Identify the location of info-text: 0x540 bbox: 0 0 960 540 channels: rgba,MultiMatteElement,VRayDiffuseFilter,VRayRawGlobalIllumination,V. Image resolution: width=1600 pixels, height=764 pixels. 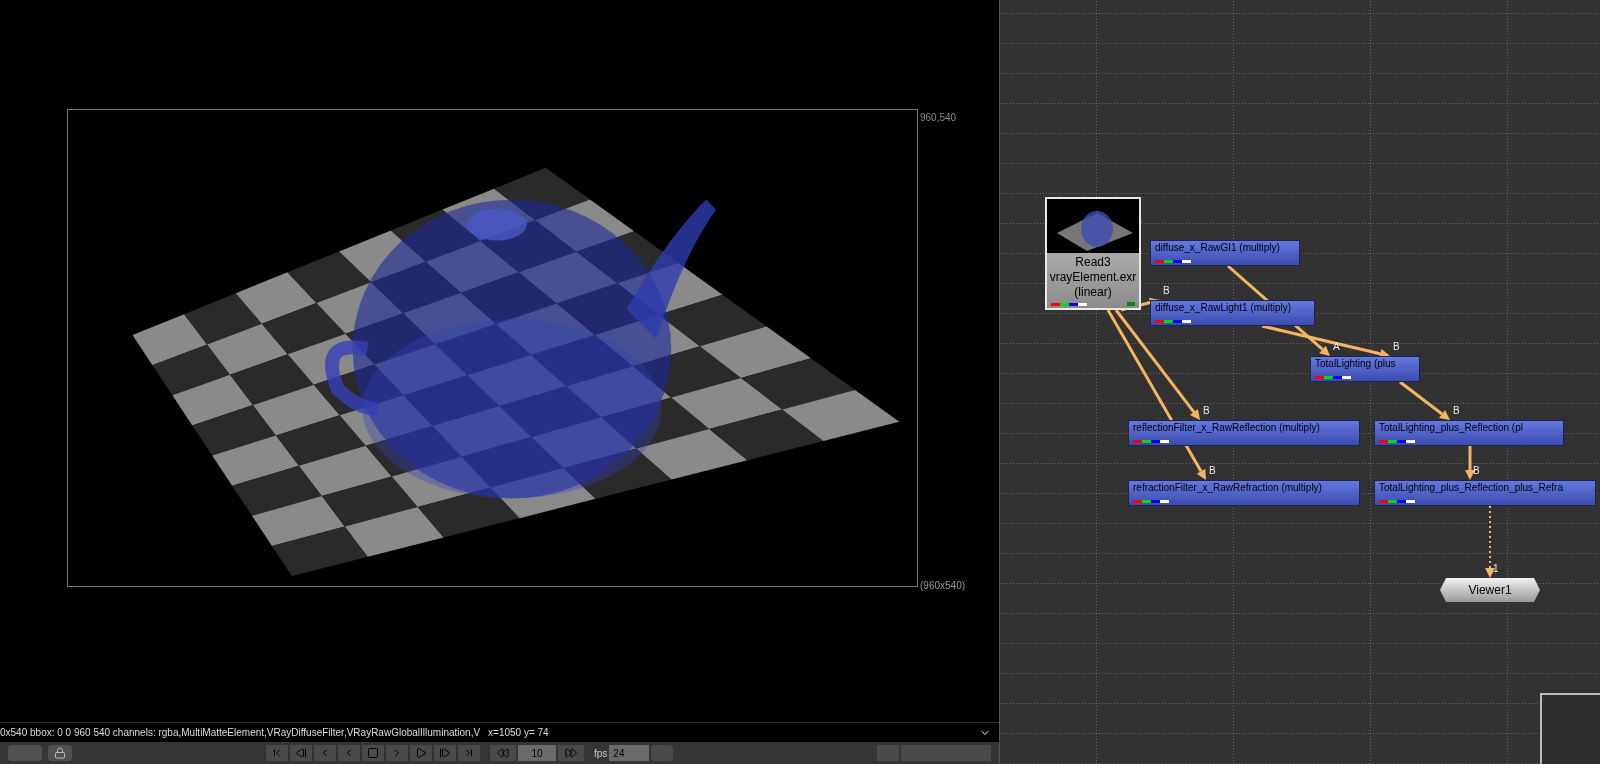
(240, 733).